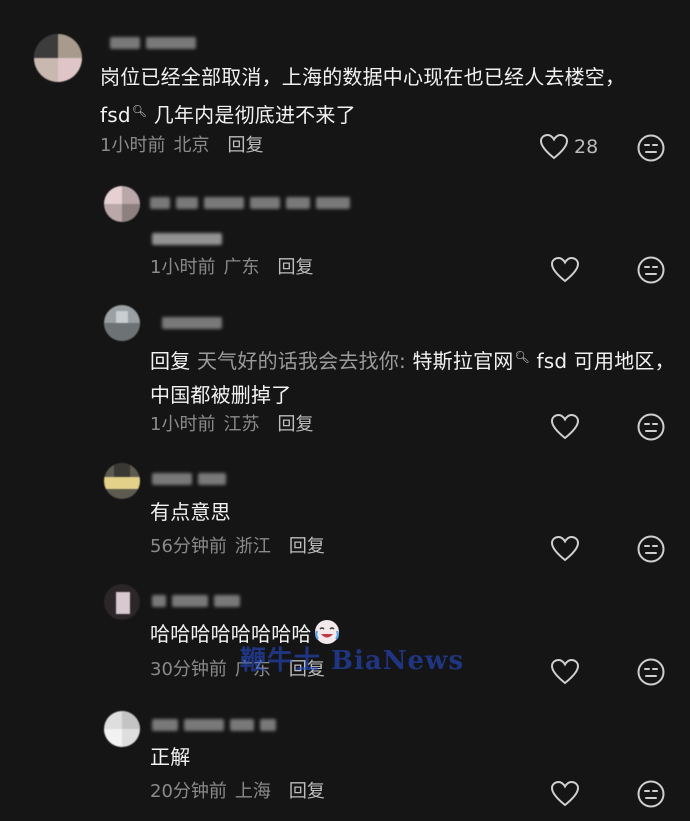 Image resolution: width=690 pixels, height=821 pixels. I want to click on comment-meta: 1小时前 广东 回复, so click(231, 268).